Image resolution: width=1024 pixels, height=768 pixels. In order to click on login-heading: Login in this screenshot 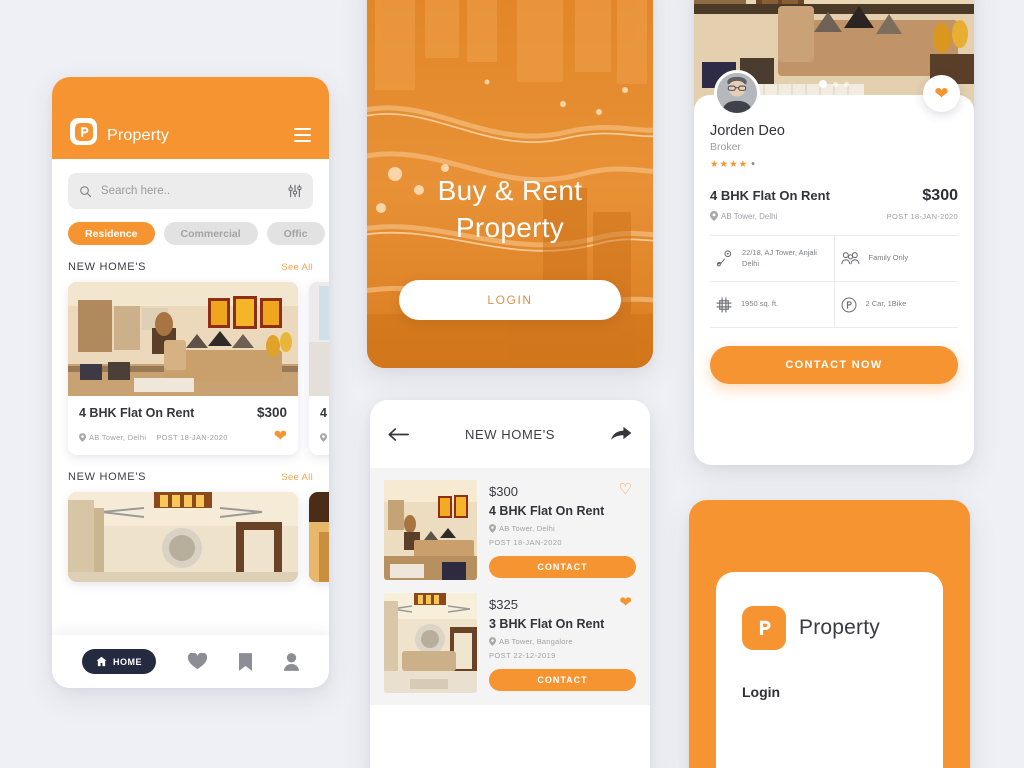, I will do `click(761, 692)`.